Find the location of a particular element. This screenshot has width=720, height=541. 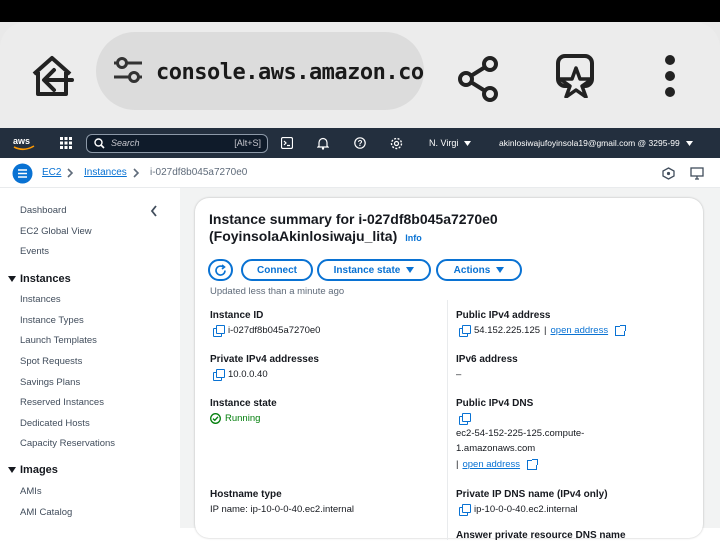

sidebar-section-label: Instances is located at coordinates (45, 279).